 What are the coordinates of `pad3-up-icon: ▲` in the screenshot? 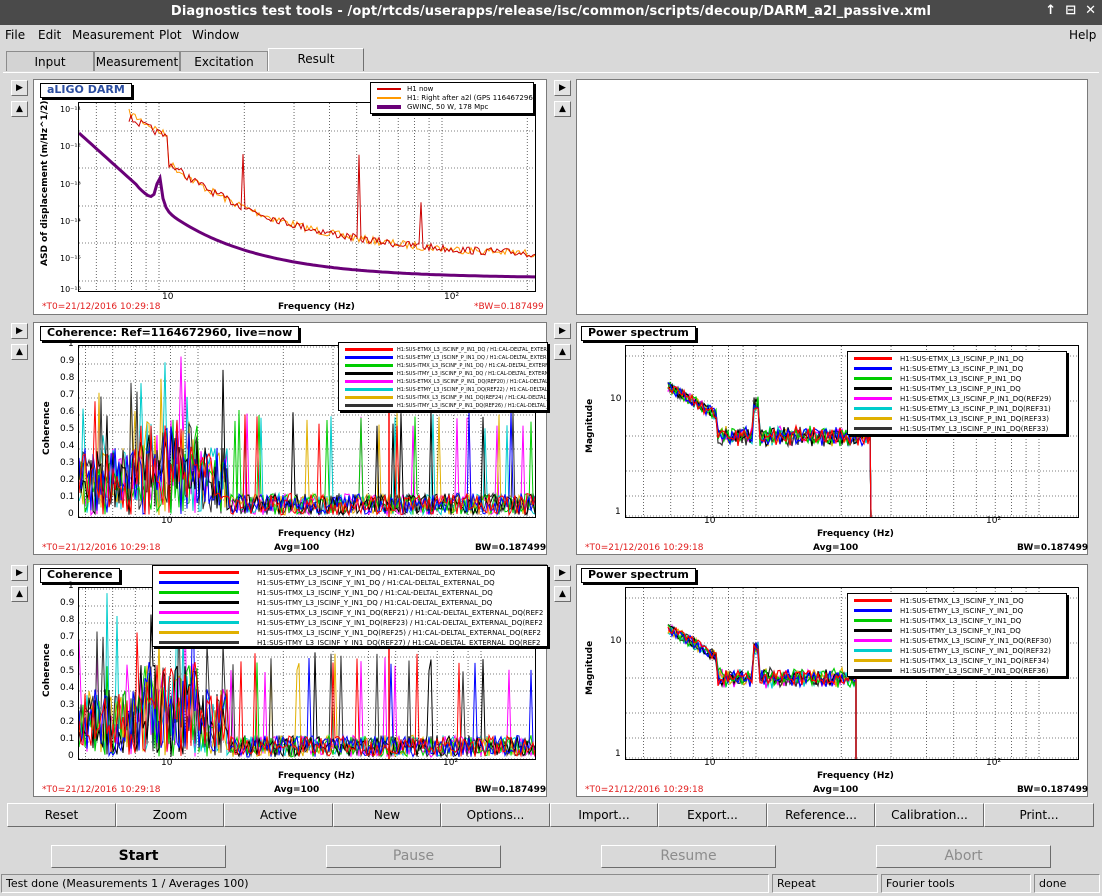 It's located at (19, 352).